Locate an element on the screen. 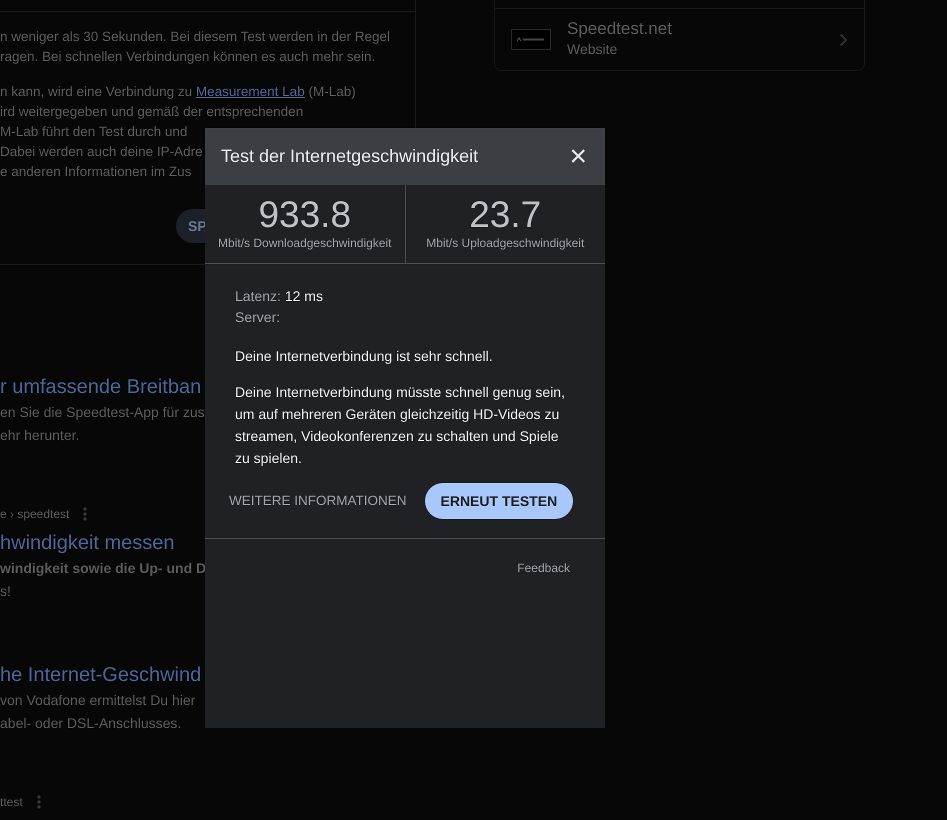  chevron-right-icon is located at coordinates (843, 39).